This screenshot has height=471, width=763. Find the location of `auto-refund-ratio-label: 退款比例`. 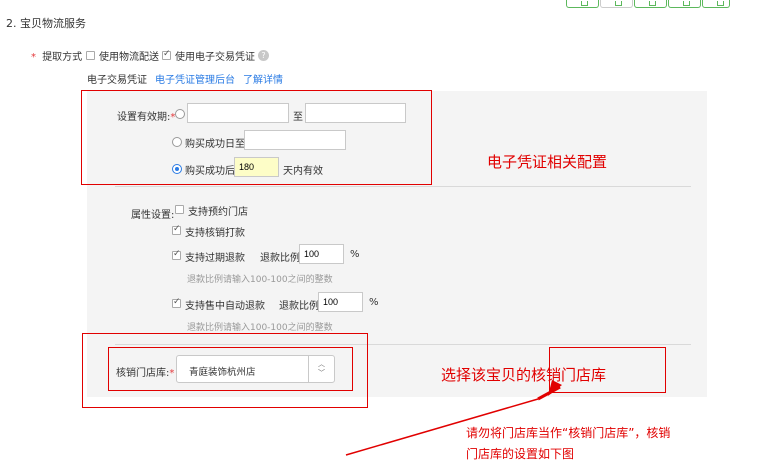

auto-refund-ratio-label: 退款比例 is located at coordinates (299, 306).